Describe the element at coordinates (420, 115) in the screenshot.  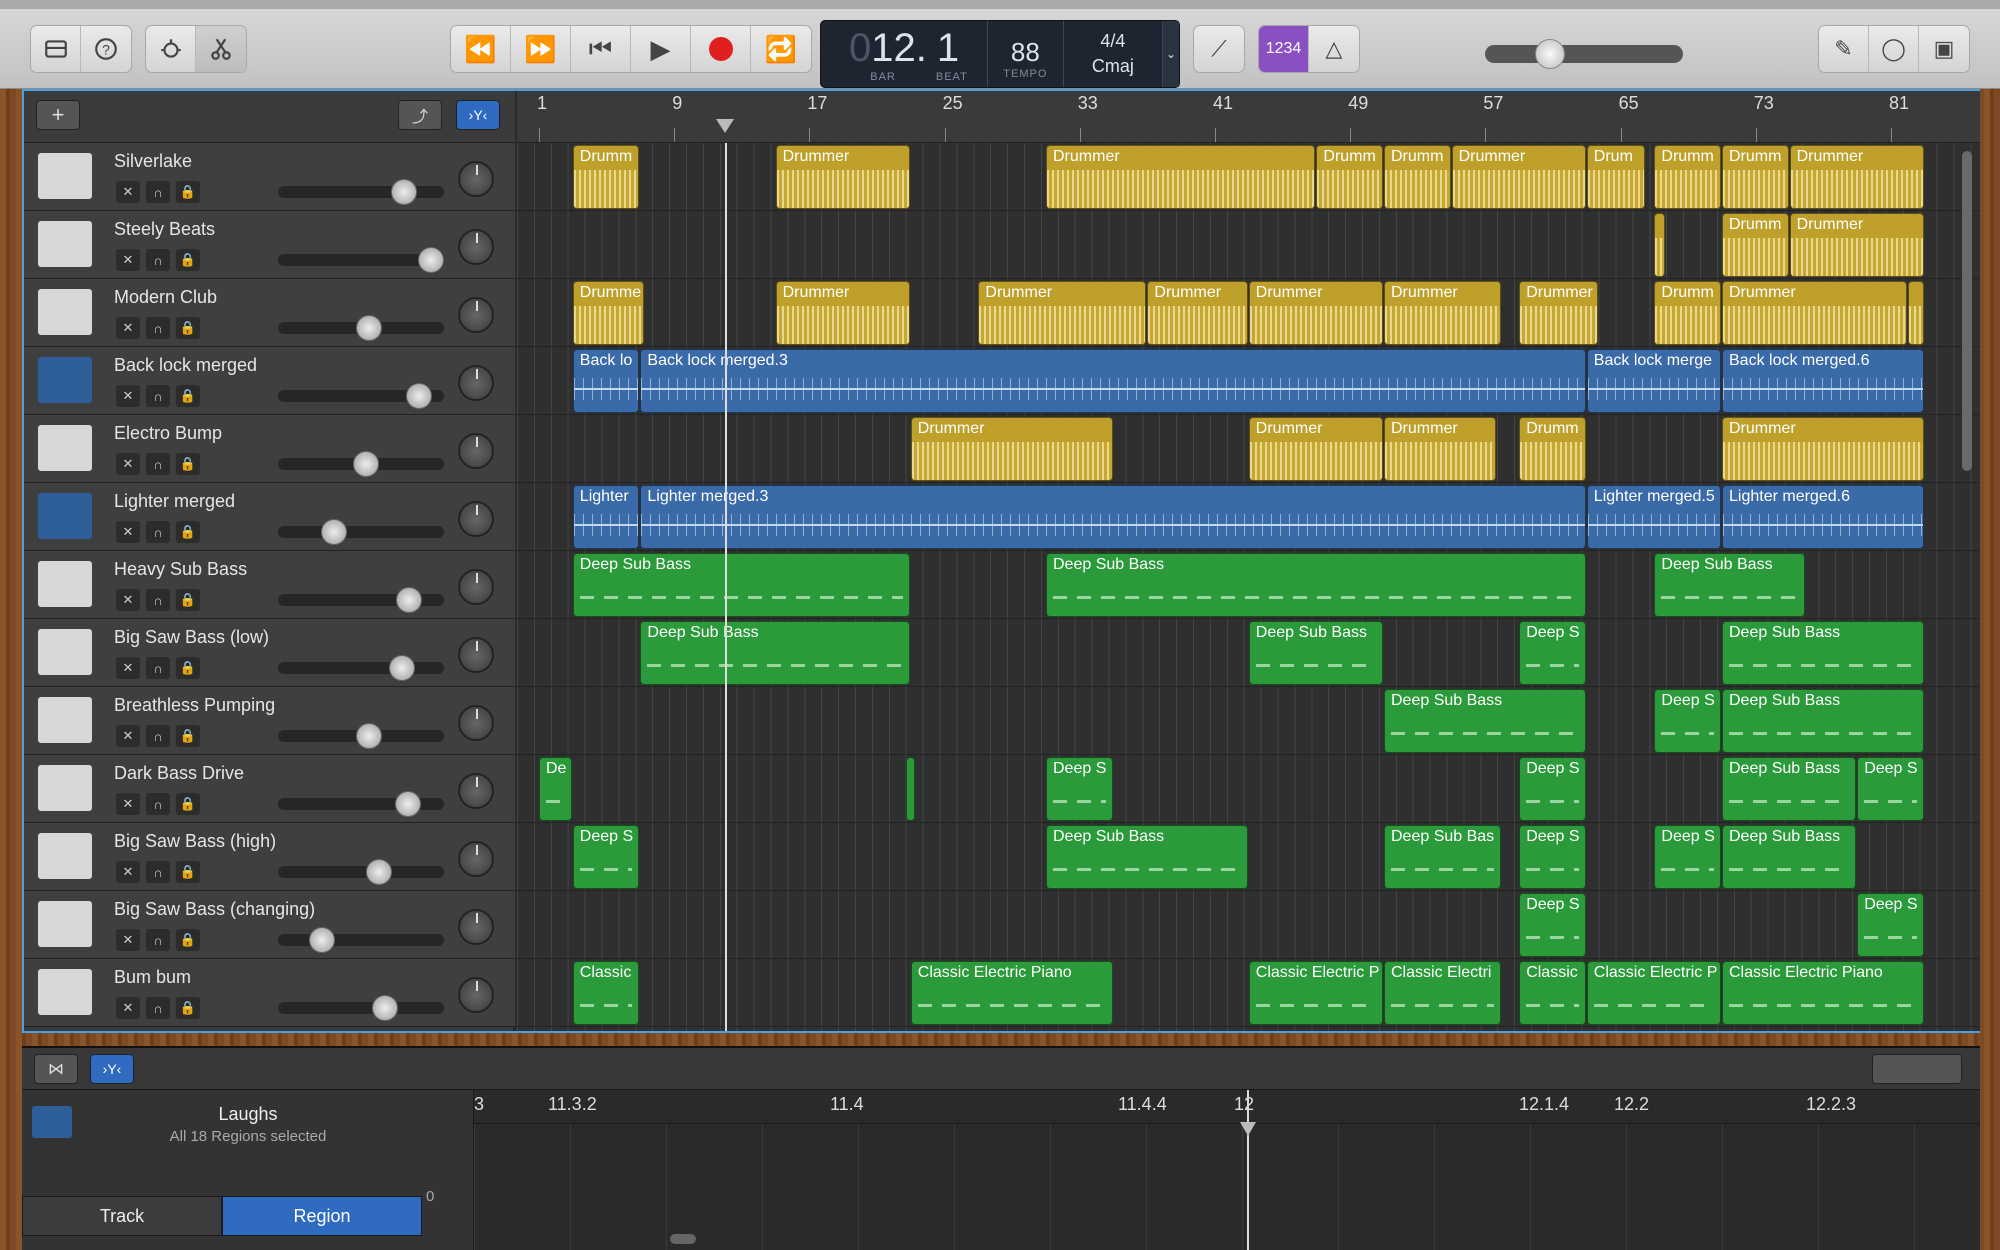
I see `automation-button: ⤴` at that location.